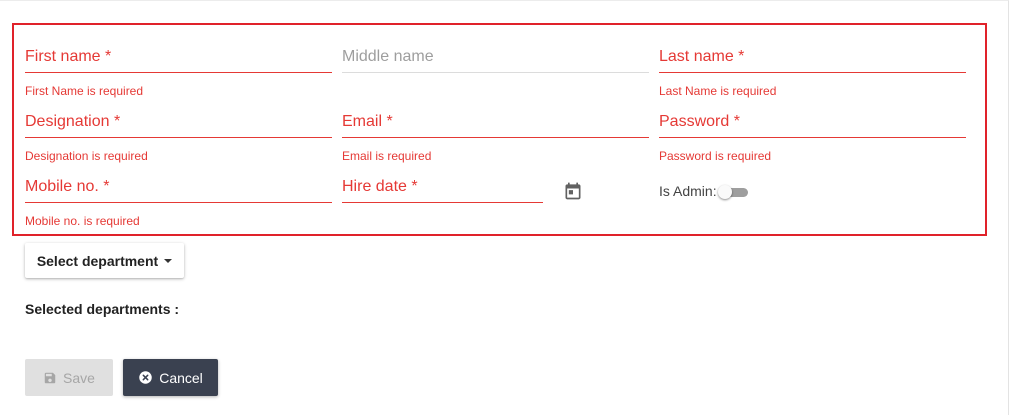 The width and height of the screenshot is (1010, 415). Describe the element at coordinates (82, 221) in the screenshot. I see `mobile-error: Mobile no. is required` at that location.